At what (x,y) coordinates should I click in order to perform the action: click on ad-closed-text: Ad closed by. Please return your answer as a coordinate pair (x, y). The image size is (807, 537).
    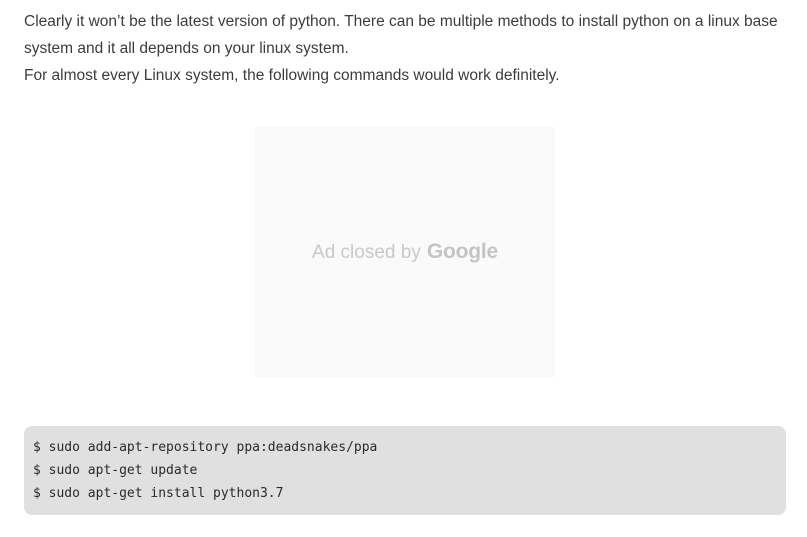
    Looking at the image, I should click on (366, 252).